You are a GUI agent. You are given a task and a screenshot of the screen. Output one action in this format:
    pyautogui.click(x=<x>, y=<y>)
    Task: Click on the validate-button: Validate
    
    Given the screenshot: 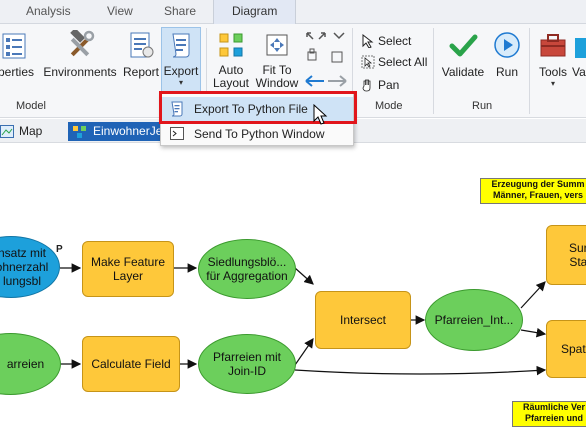 What is the action you would take?
    pyautogui.click(x=463, y=61)
    